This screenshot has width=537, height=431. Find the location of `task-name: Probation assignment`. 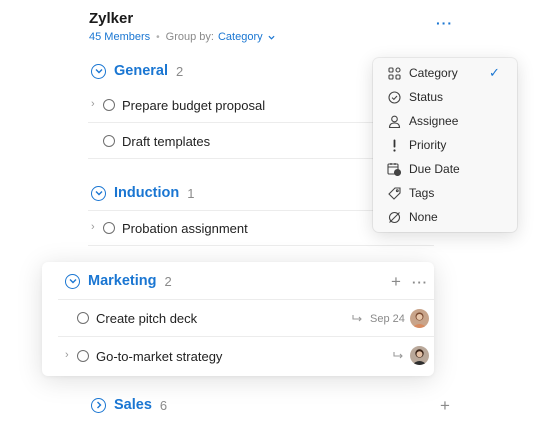

task-name: Probation assignment is located at coordinates (185, 228).